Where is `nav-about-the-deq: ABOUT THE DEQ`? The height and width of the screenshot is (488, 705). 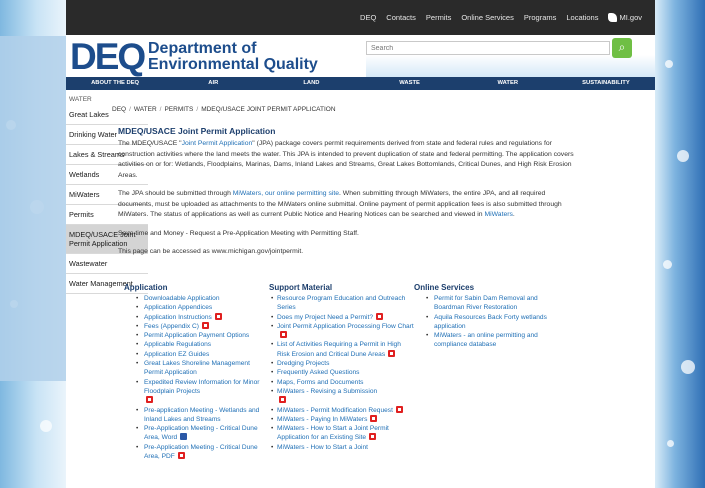 nav-about-the-deq: ABOUT THE DEQ is located at coordinates (115, 83).